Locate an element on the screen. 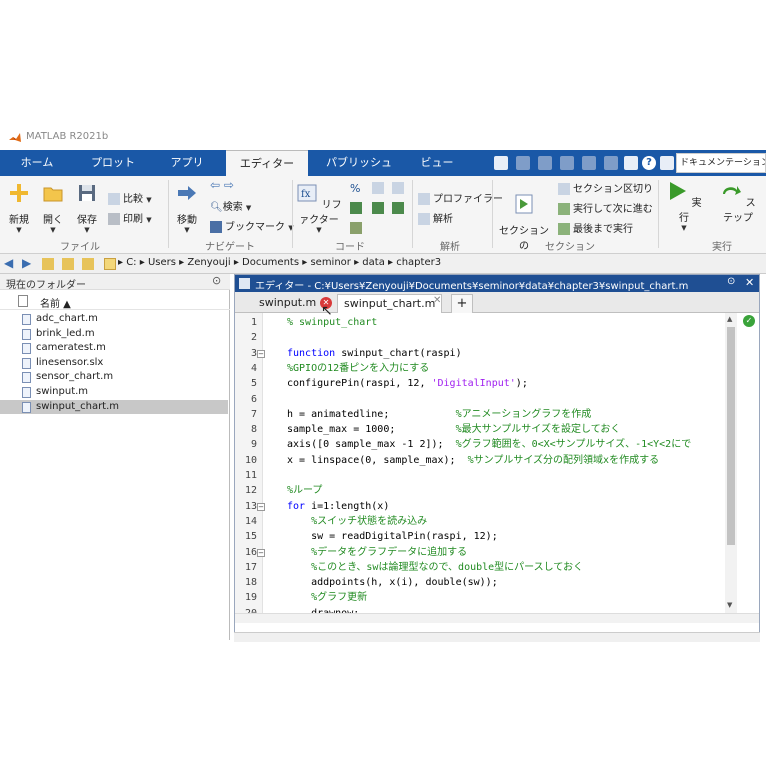 This screenshot has height=766, width=766. run-to-end-icon is located at coordinates (564, 229).